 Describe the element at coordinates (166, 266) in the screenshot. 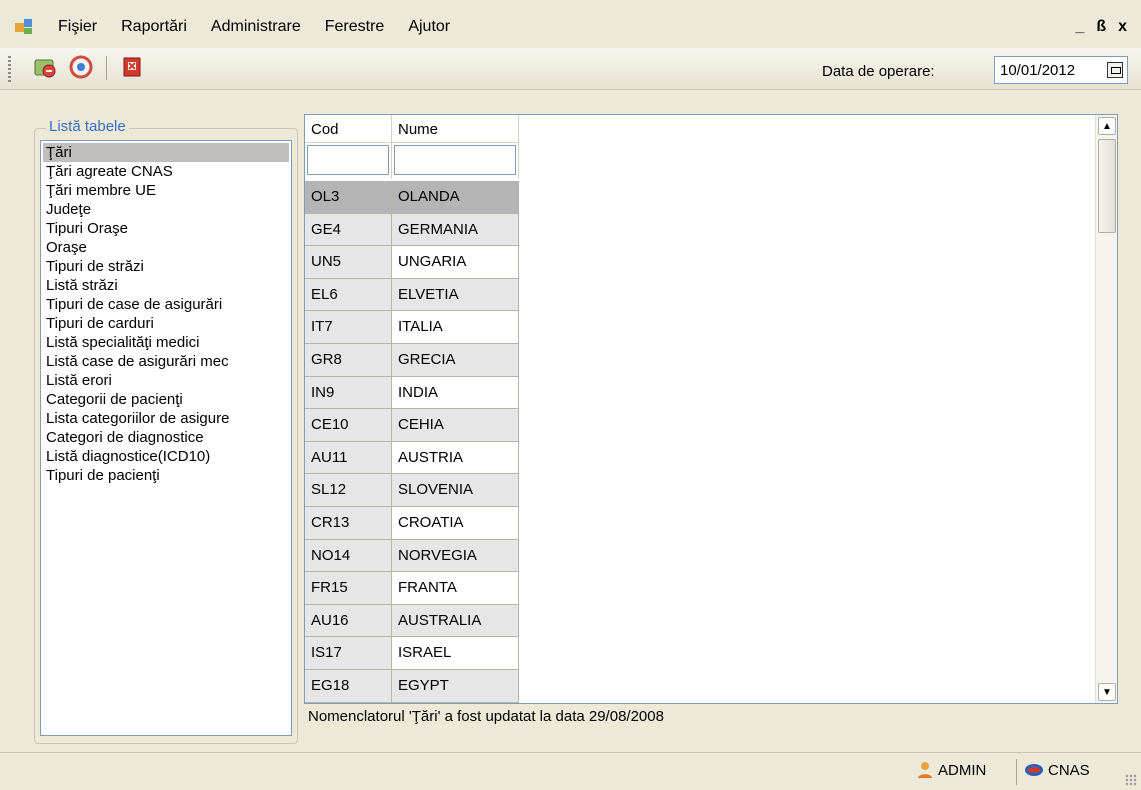

I see `list-item: Tipuri de străzi` at that location.